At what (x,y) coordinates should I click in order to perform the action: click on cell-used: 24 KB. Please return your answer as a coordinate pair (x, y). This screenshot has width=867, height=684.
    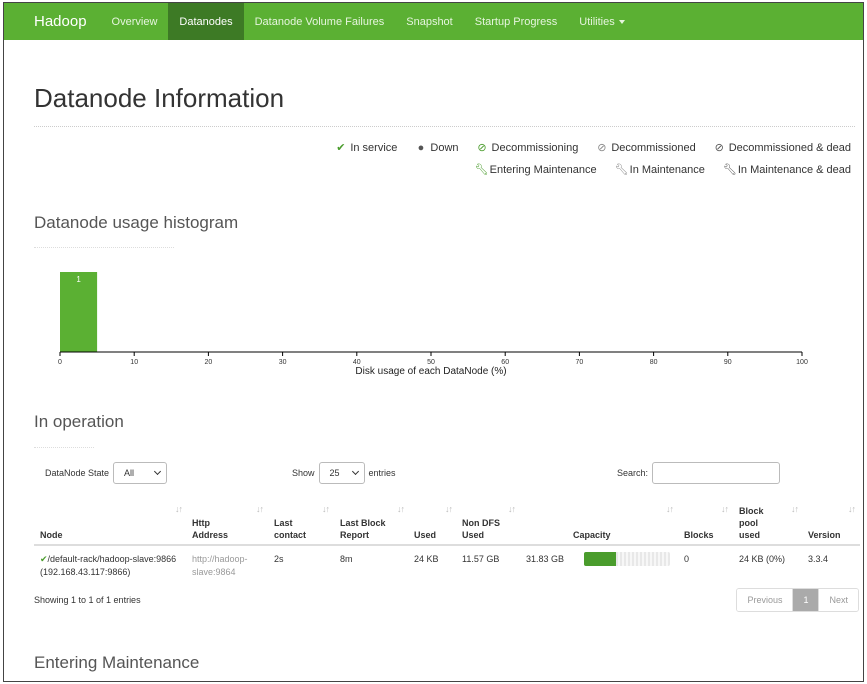
    Looking at the image, I should click on (426, 559).